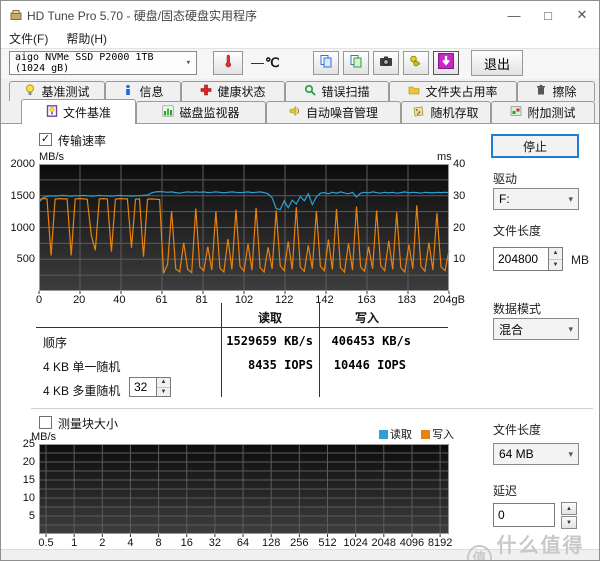  I want to click on save-graph-icon, so click(446, 63).